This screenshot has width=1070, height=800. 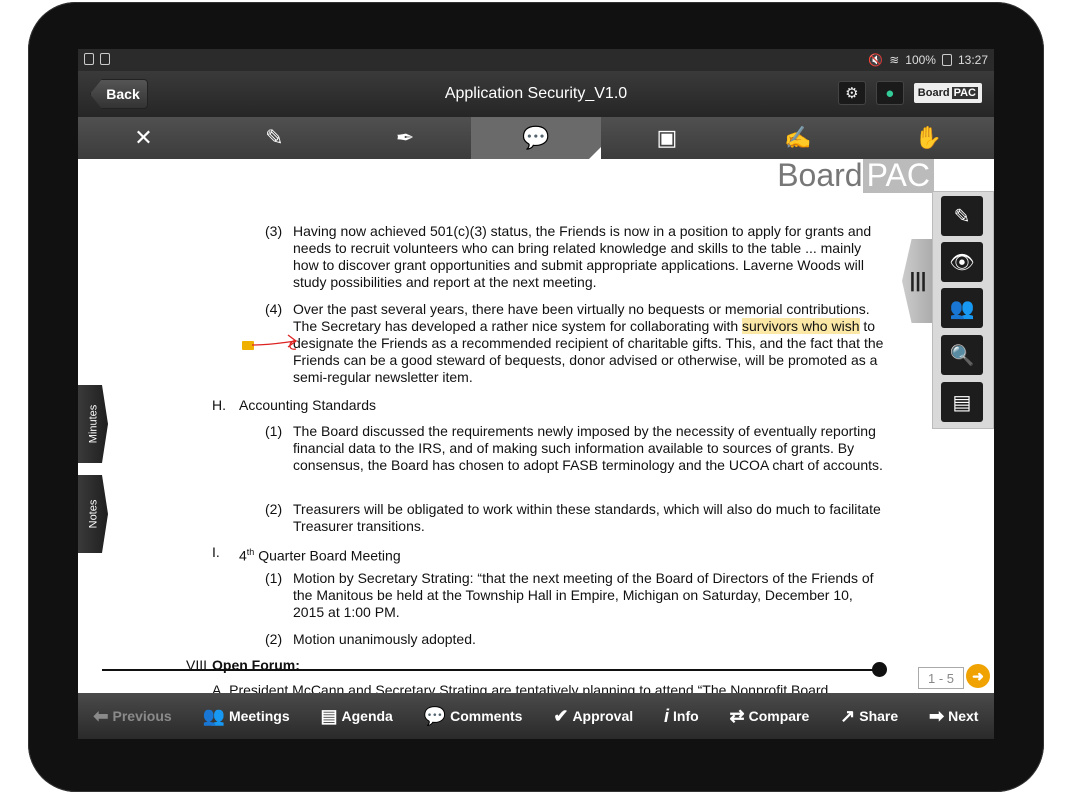 What do you see at coordinates (978, 676) in the screenshot?
I see `next-page-arrow-icon: ➜` at bounding box center [978, 676].